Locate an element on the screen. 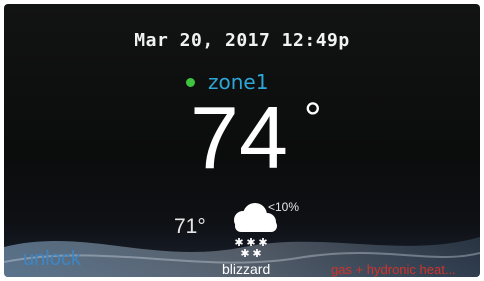 Image resolution: width=484 pixels, height=281 pixels. precipitation-chance: <10% is located at coordinates (284, 207).